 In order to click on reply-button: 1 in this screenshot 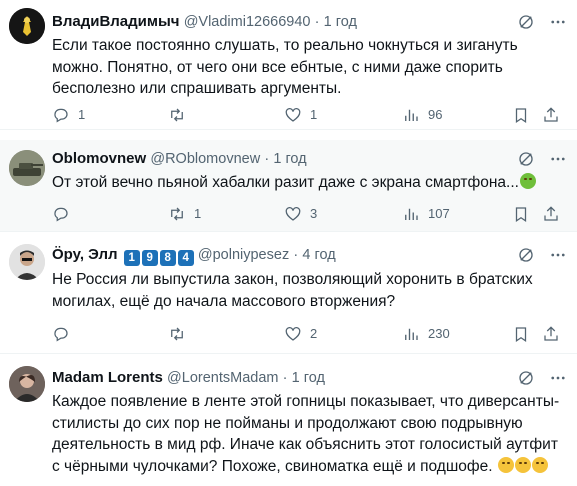, I will do `click(68, 115)`.